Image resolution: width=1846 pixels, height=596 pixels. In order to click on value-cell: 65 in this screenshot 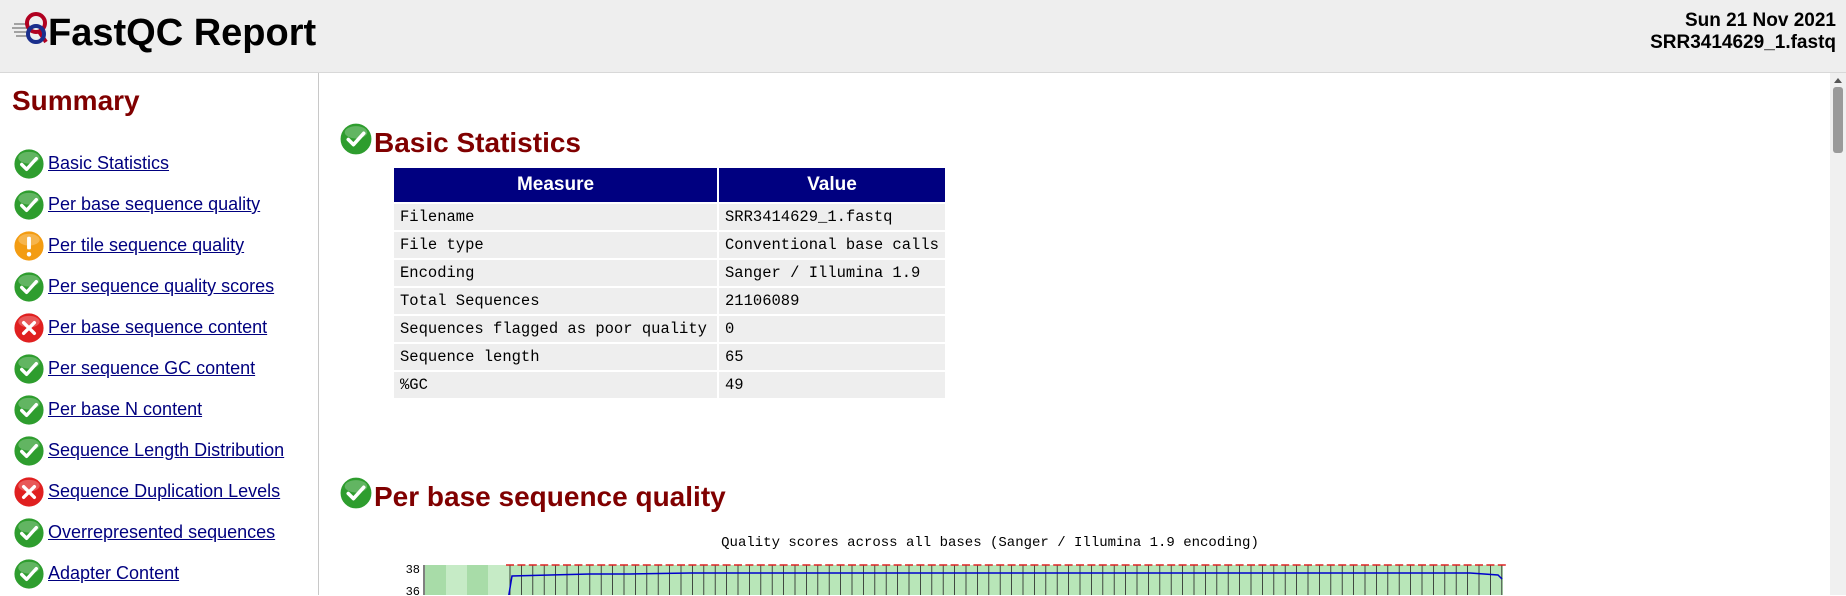, I will do `click(832, 357)`.